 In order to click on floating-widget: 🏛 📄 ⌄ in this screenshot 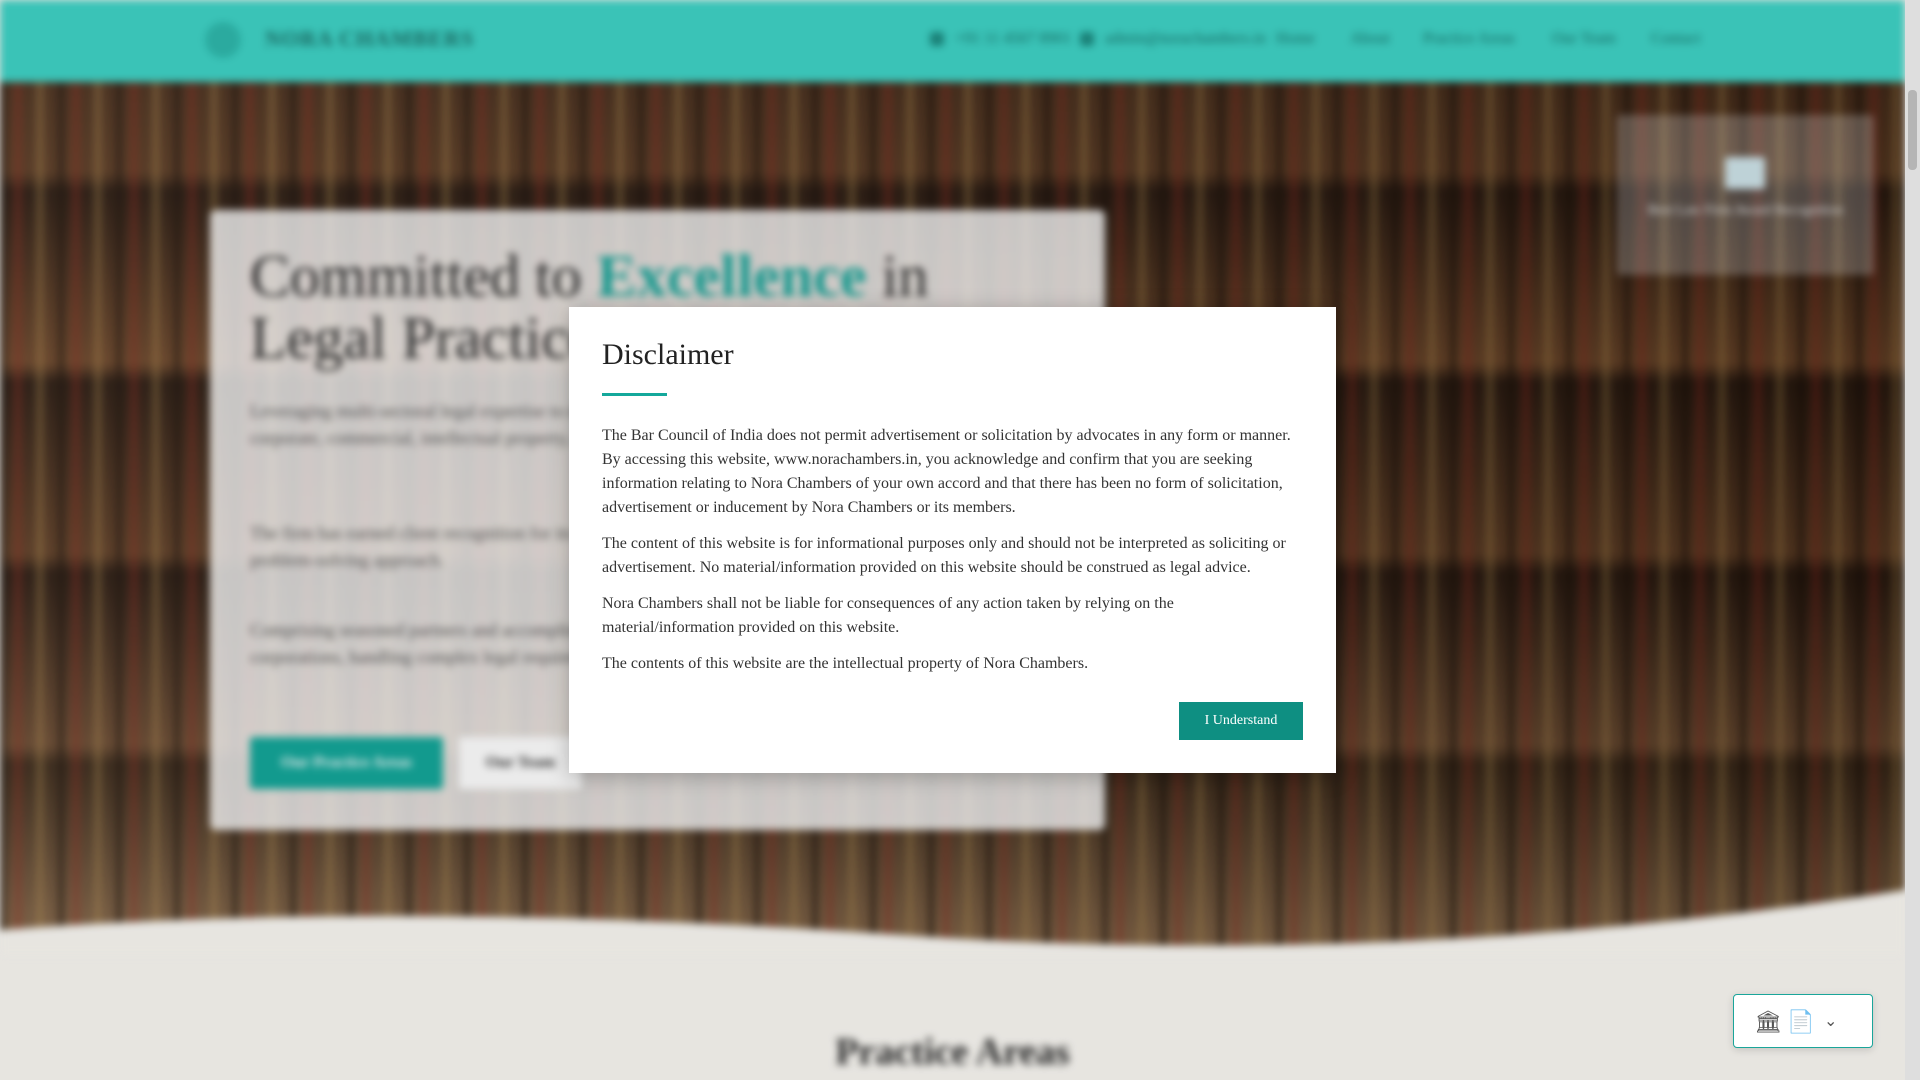, I will do `click(1803, 1021)`.